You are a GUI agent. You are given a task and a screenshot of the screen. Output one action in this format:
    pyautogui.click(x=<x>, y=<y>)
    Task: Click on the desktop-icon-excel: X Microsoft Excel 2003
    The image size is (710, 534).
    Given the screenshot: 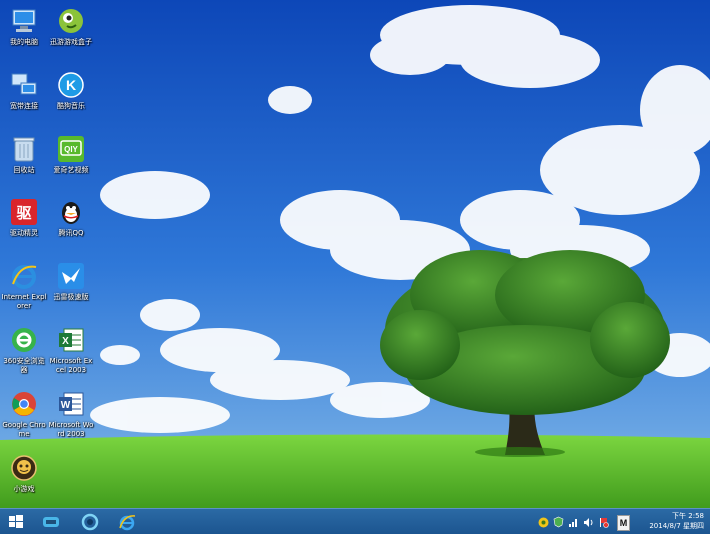 What is the action you would take?
    pyautogui.click(x=71, y=348)
    